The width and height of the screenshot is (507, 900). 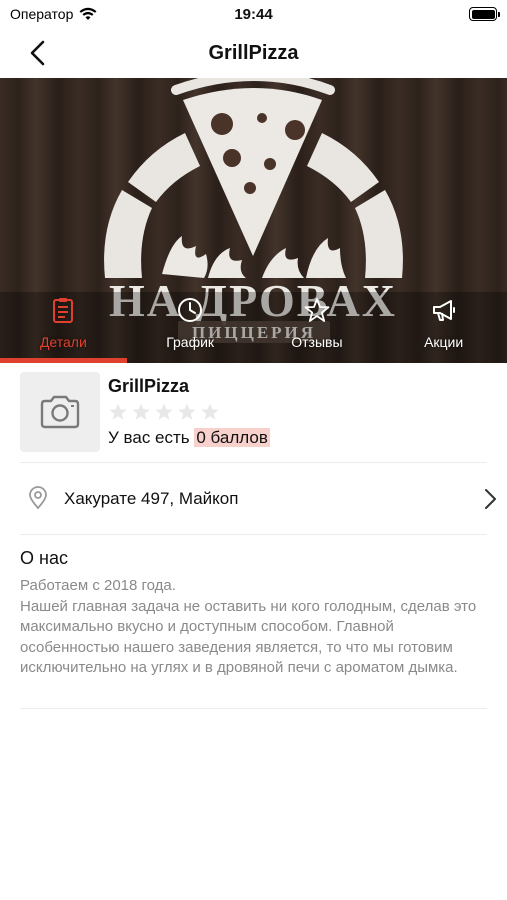 I want to click on tab-reviews: Отзывы, so click(x=317, y=327).